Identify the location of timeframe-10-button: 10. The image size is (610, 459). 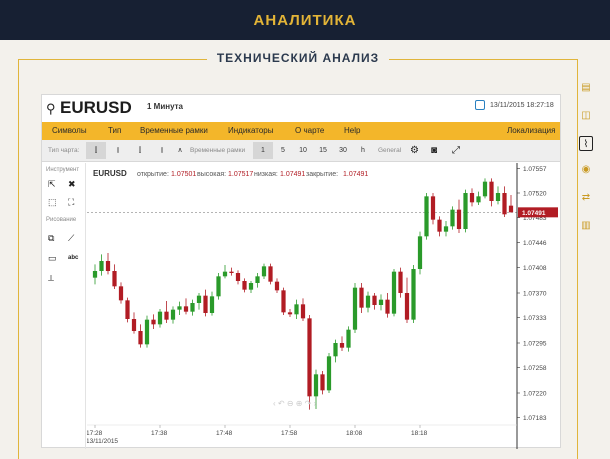
(303, 150).